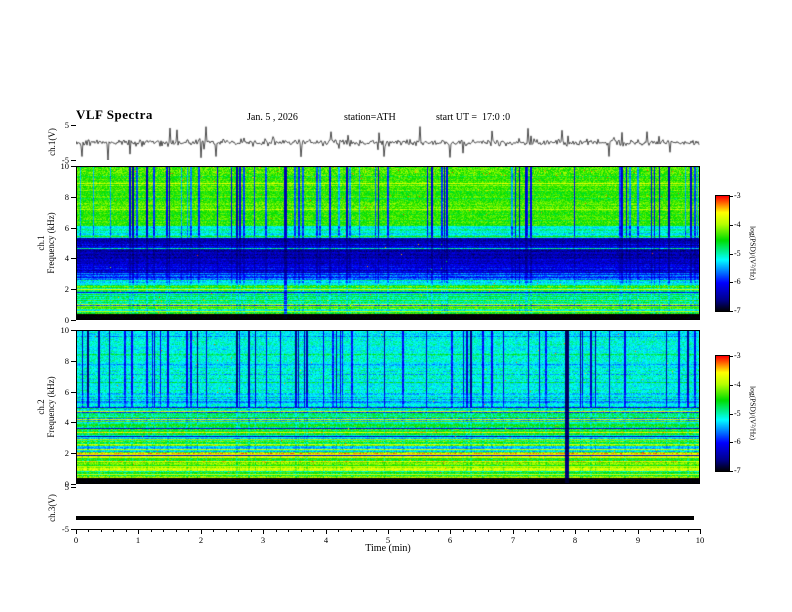  I want to click on tick-label: 7, so click(513, 540).